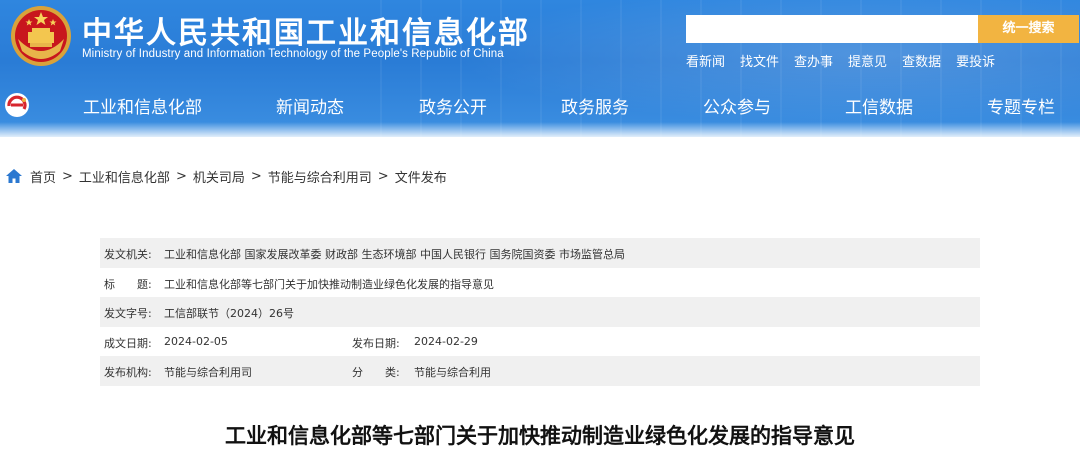 This screenshot has width=1080, height=451. What do you see at coordinates (813, 60) in the screenshot?
I see `quick-link-services: 查办事` at bounding box center [813, 60].